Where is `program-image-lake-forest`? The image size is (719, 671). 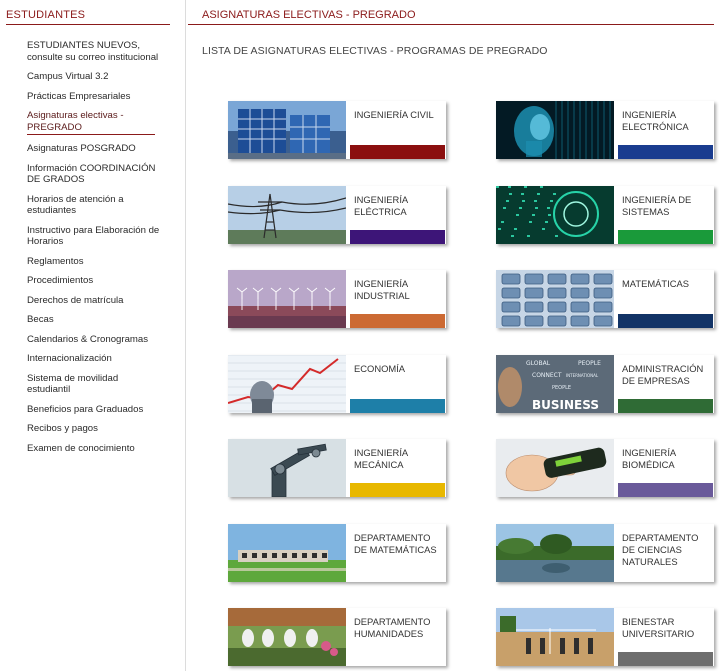
program-image-lake-forest is located at coordinates (555, 553).